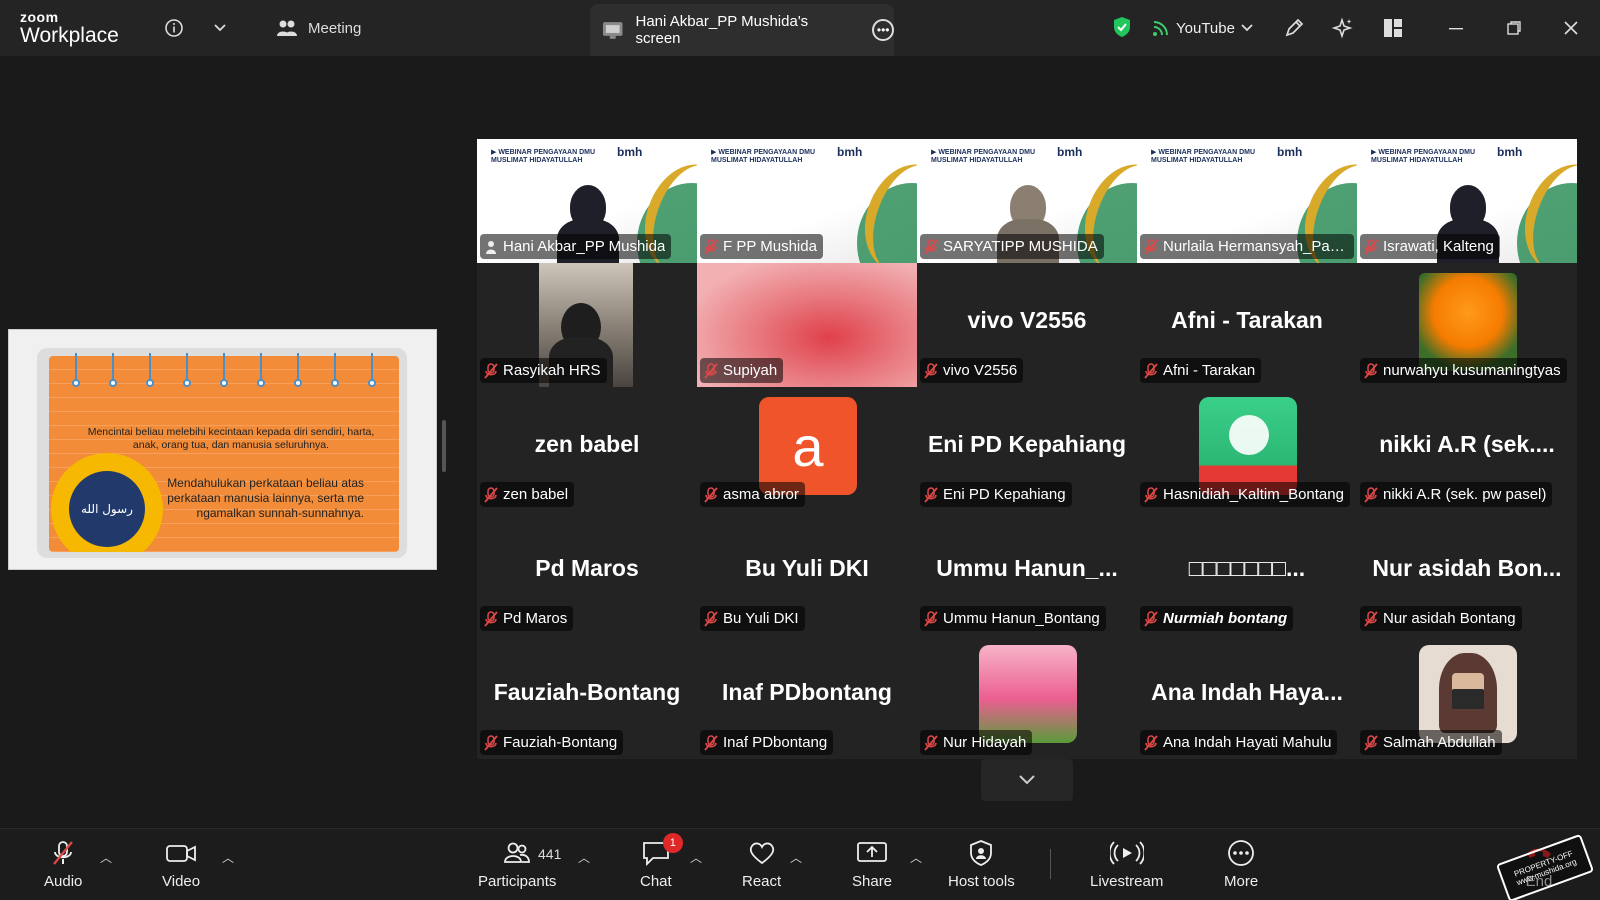  I want to click on host-tools-button: Host tools, so click(981, 864).